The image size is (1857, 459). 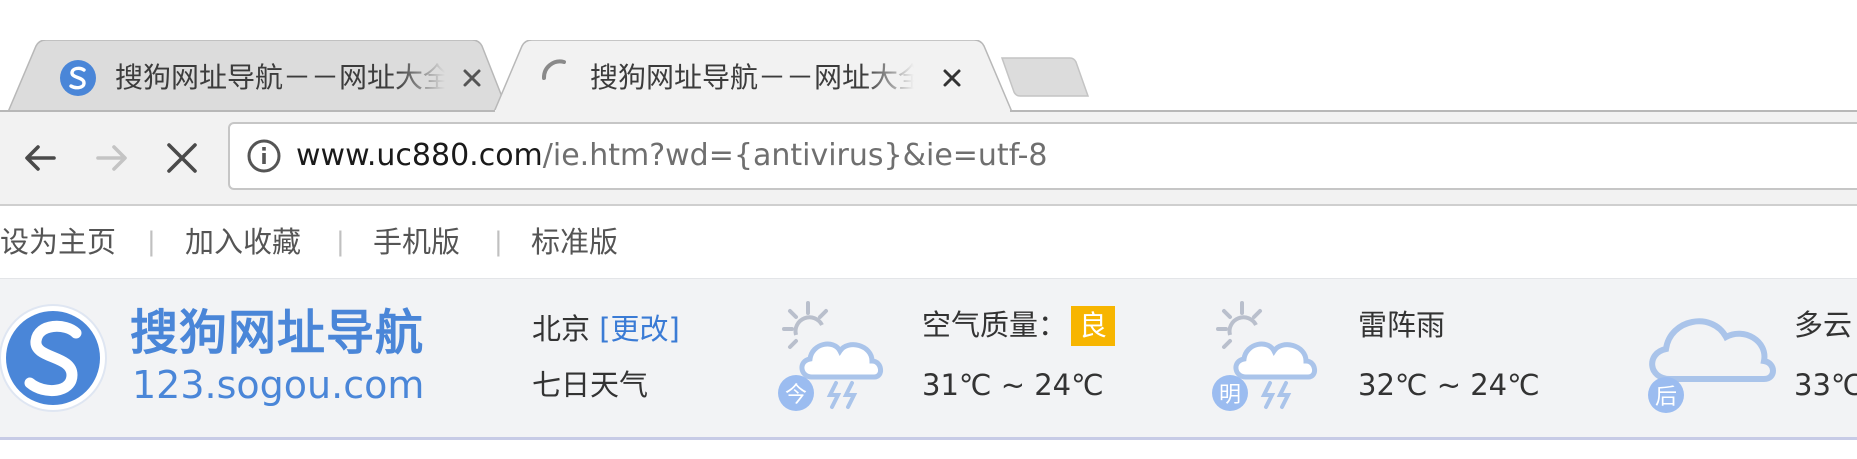 I want to click on thunder-shower-icon: 明, so click(x=1264, y=356).